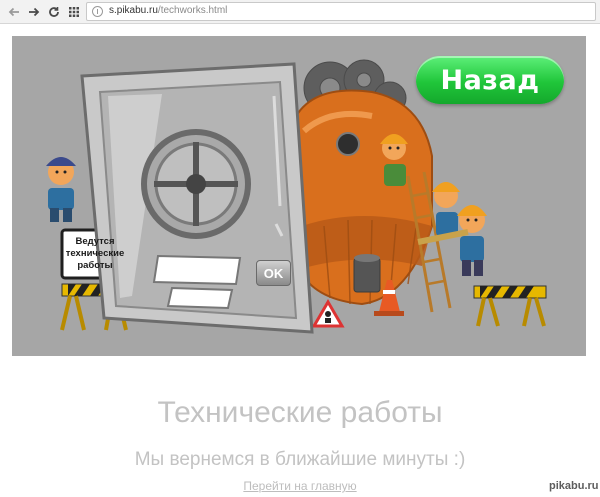  I want to click on page-subtitle: Мы вернемся в ближайшие минуты :), so click(300, 459).